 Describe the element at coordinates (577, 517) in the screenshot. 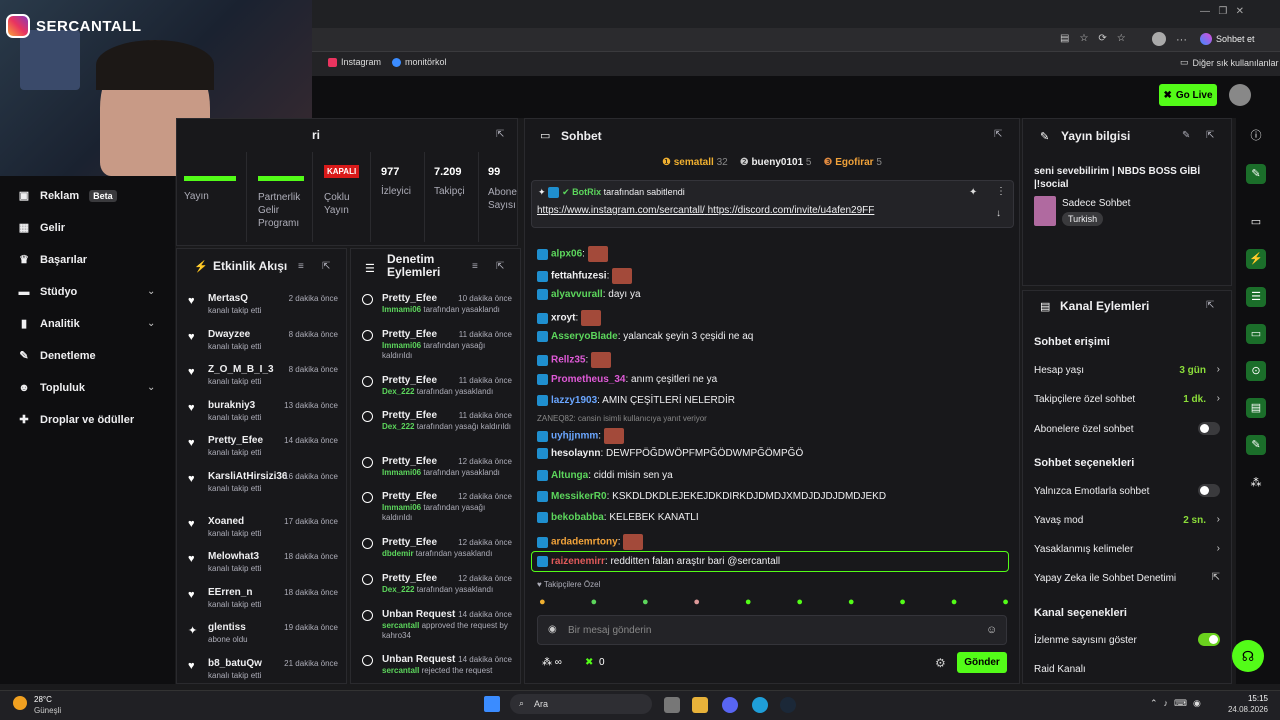

I see `chat-username: bekobabba` at that location.